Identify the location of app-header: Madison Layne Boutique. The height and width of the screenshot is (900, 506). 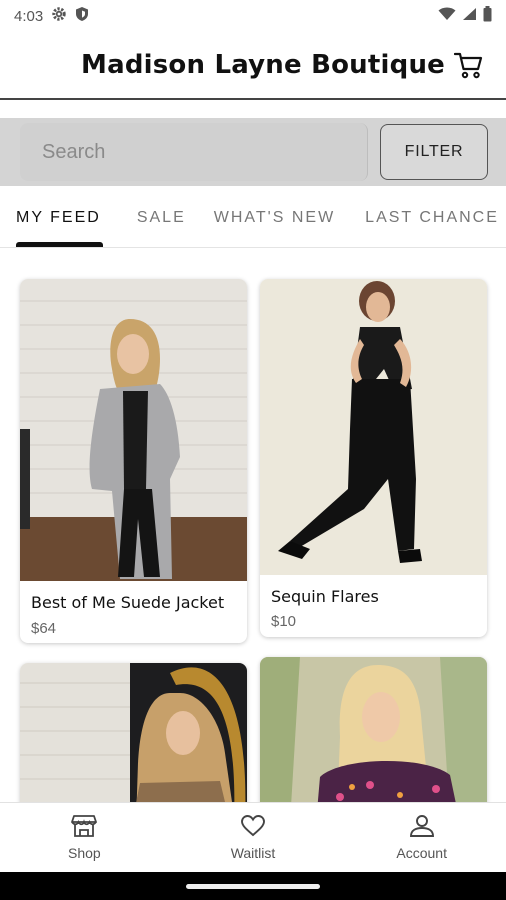
(253, 66).